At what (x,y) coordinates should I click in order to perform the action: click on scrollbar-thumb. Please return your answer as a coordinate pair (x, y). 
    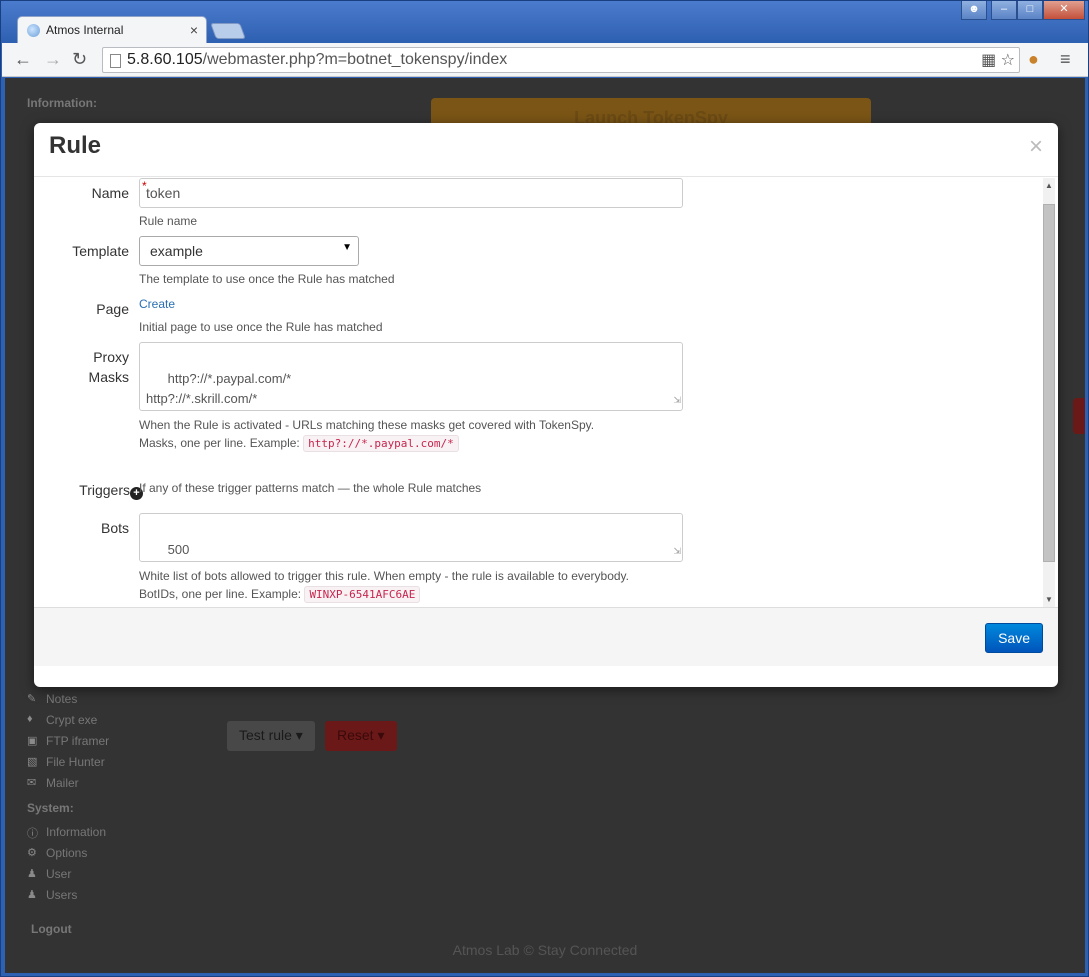
    Looking at the image, I should click on (1049, 383).